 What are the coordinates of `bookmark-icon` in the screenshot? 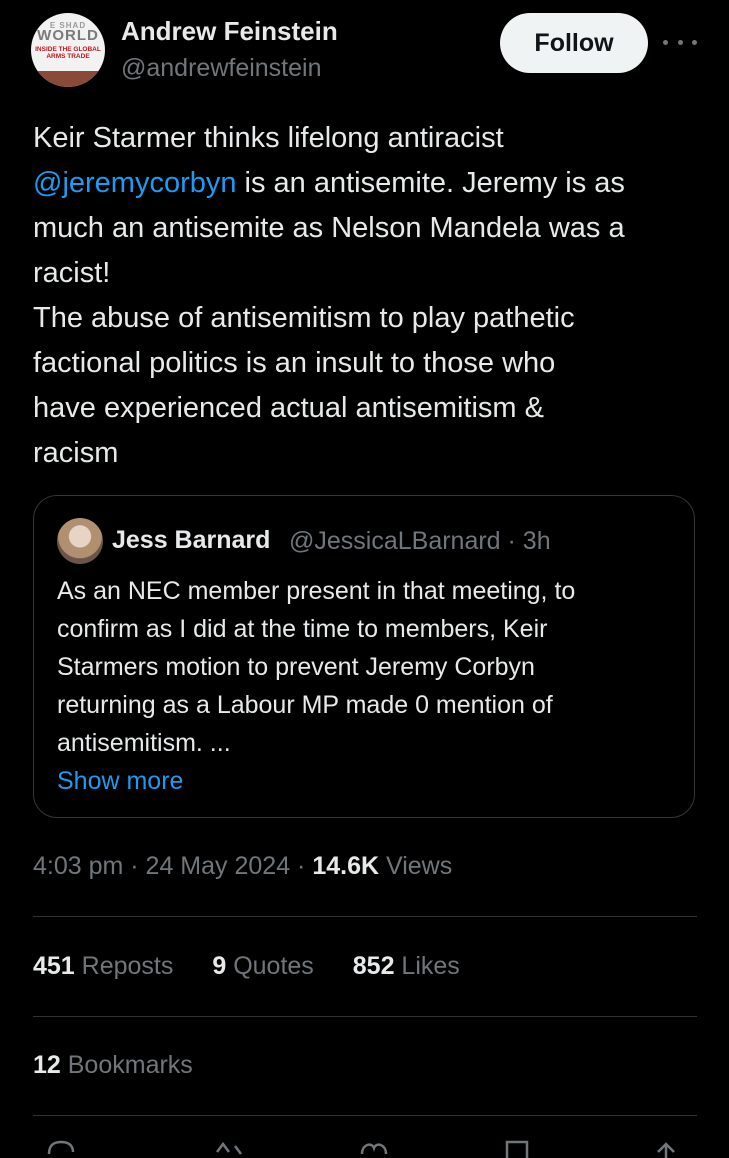 It's located at (517, 1148).